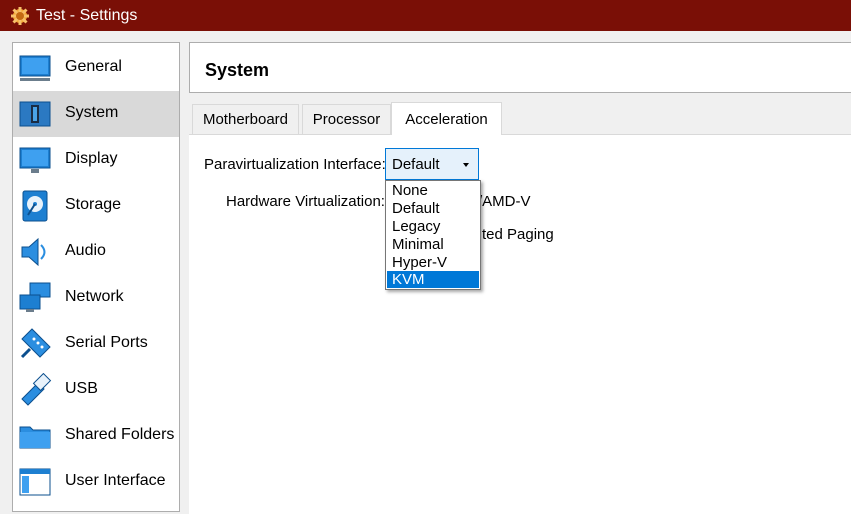 The image size is (851, 514). I want to click on sidebar-item-display: Display, so click(96, 160).